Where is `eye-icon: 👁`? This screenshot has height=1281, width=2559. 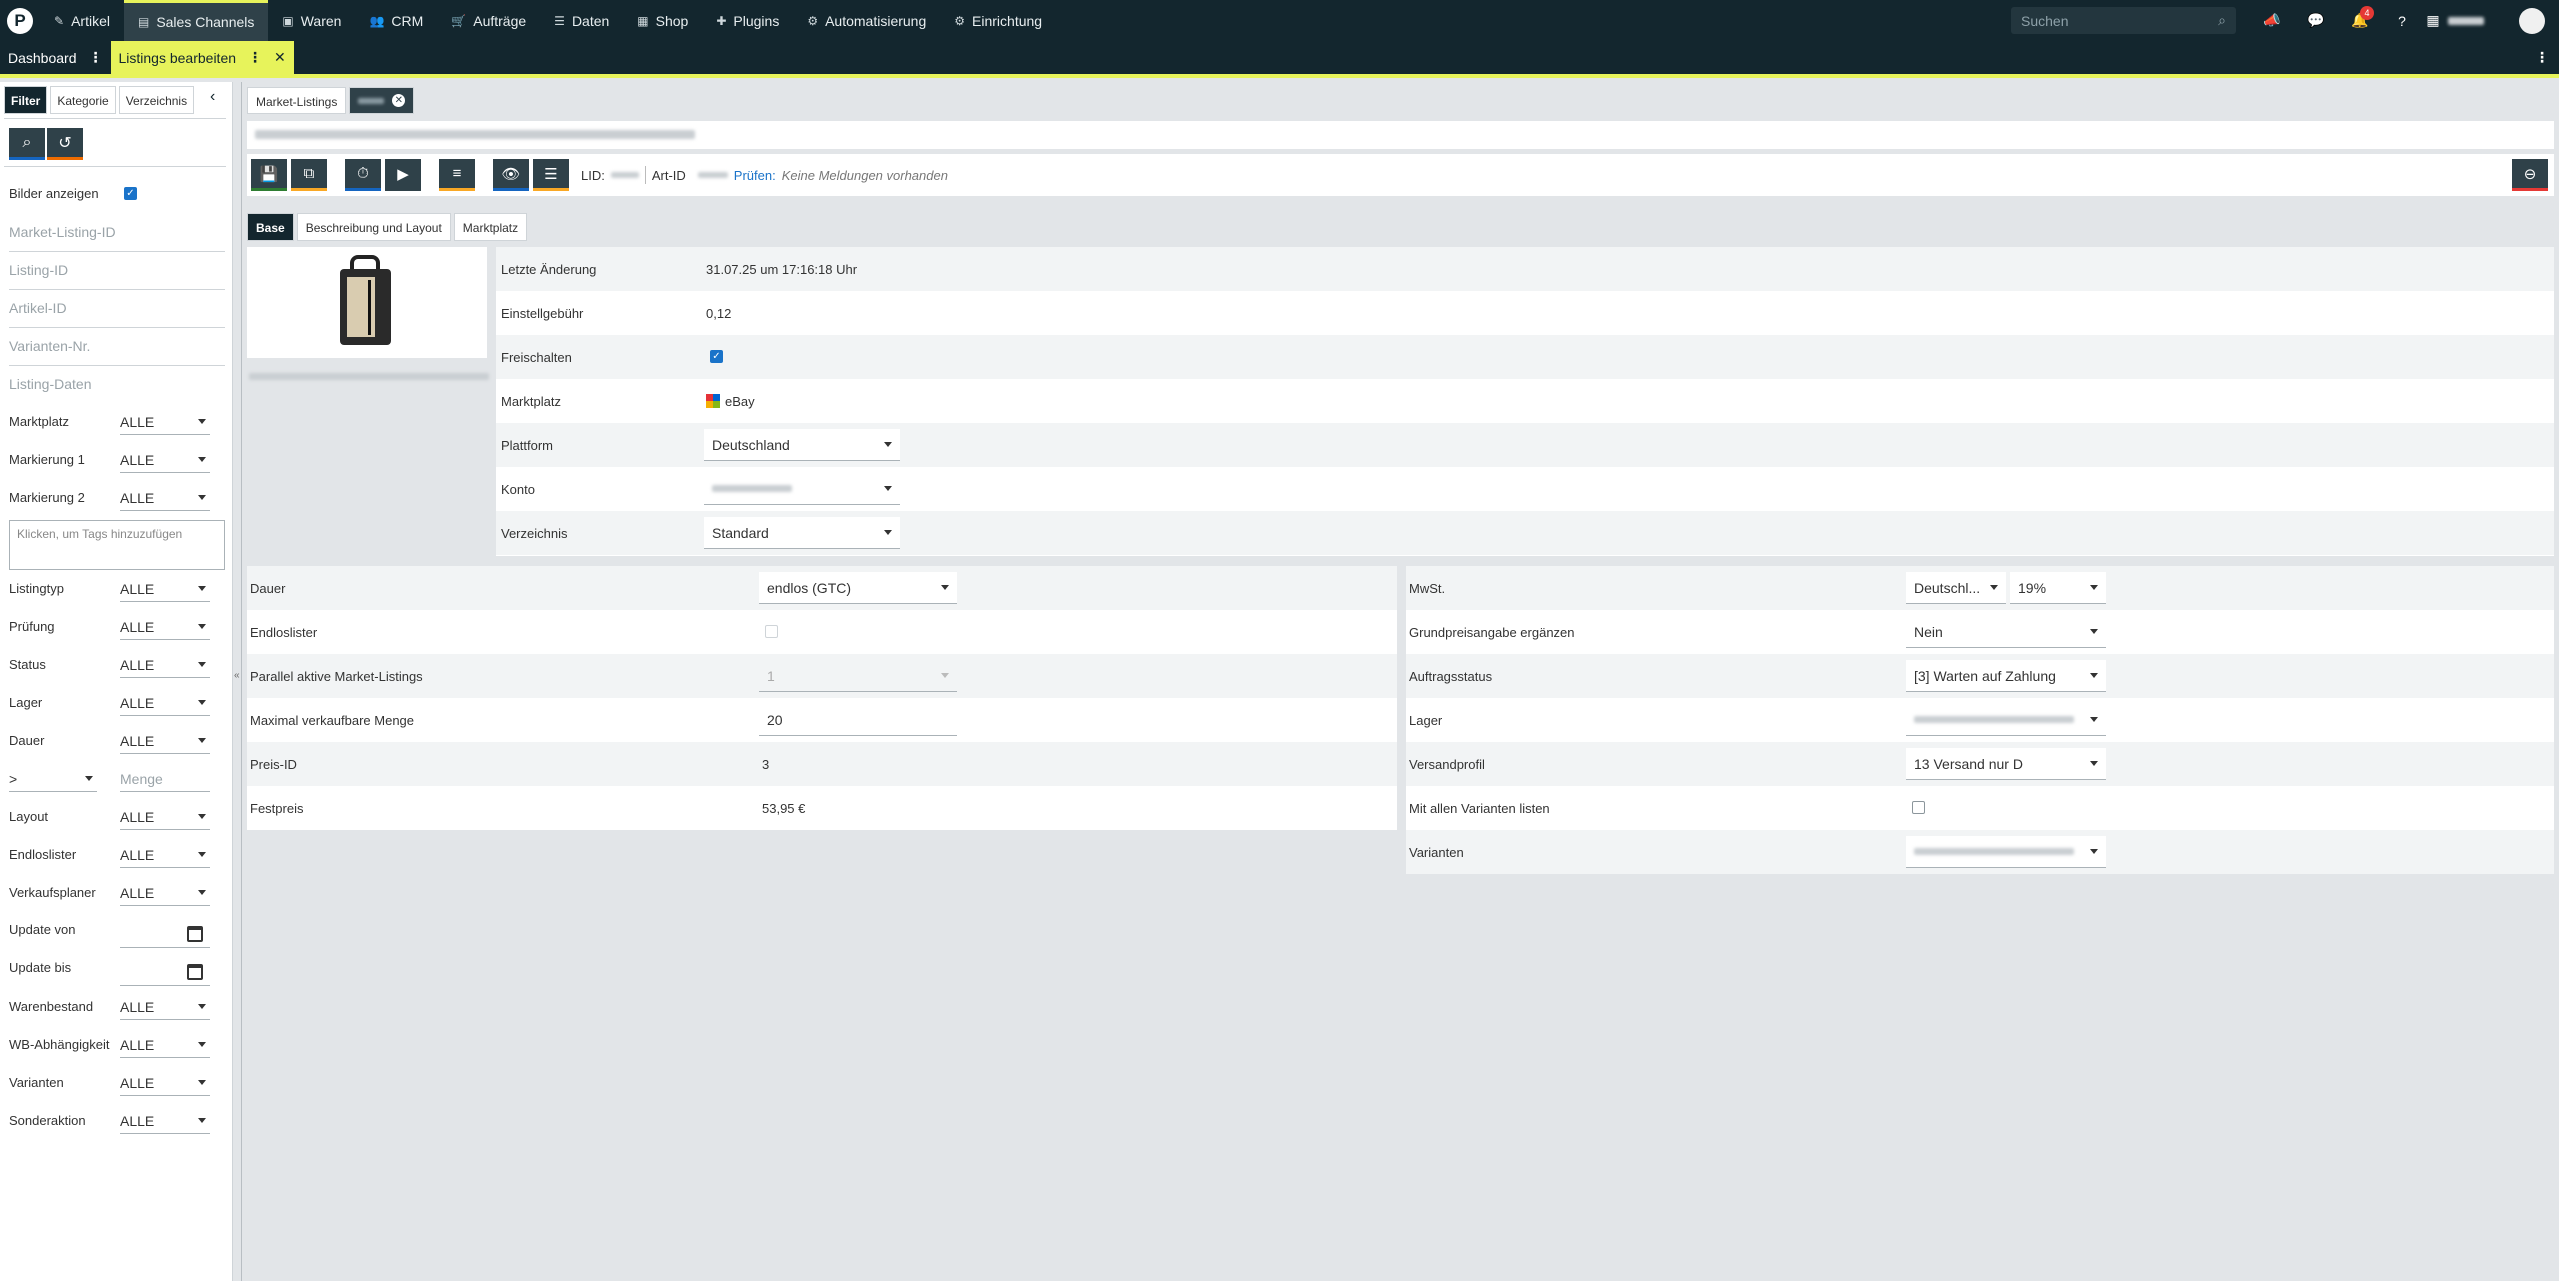
eye-icon: 👁 is located at coordinates (511, 174).